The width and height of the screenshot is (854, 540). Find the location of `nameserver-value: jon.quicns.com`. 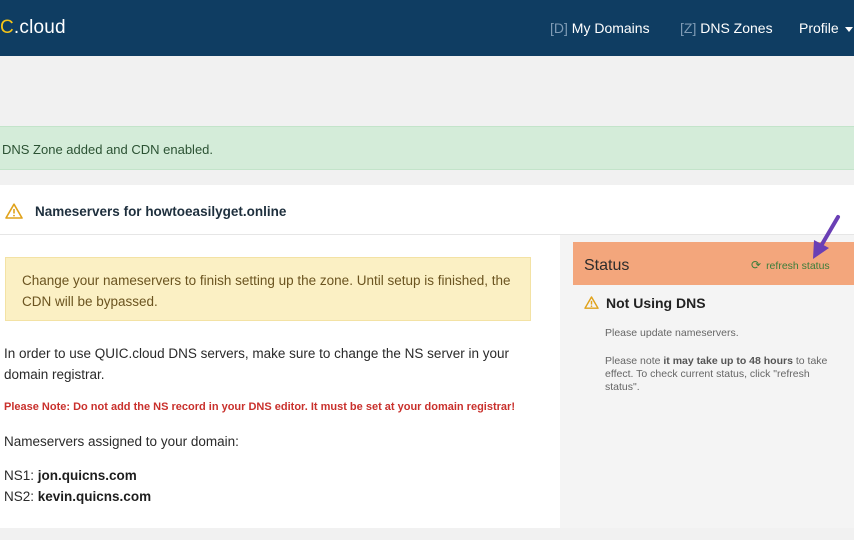

nameserver-value: jon.quicns.com is located at coordinates (87, 475).